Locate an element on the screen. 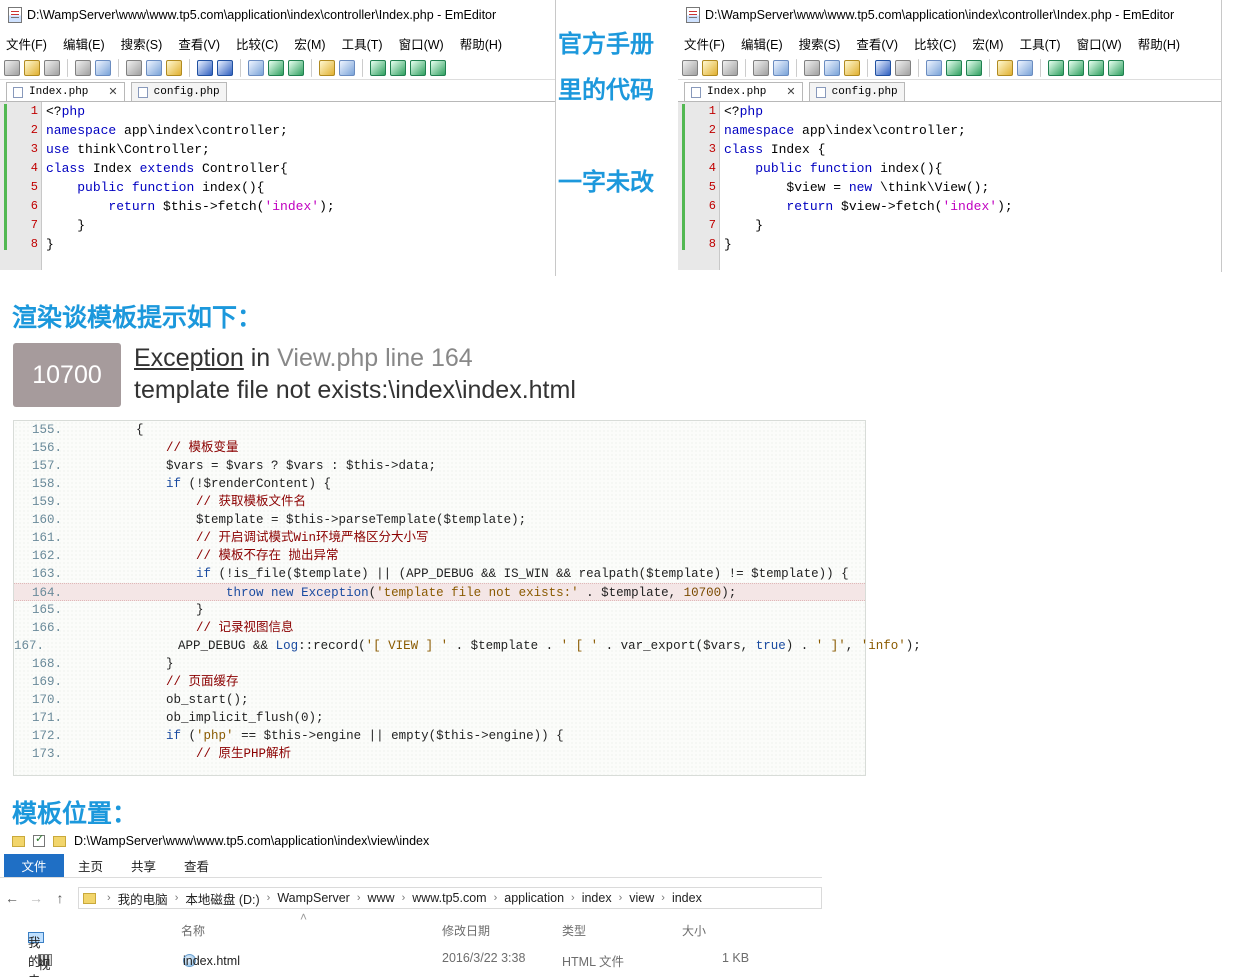 Image resolution: width=1234 pixels, height=977 pixels. breadcrumb-local-disk: 本地磁盘 (D:) is located at coordinates (222, 898).